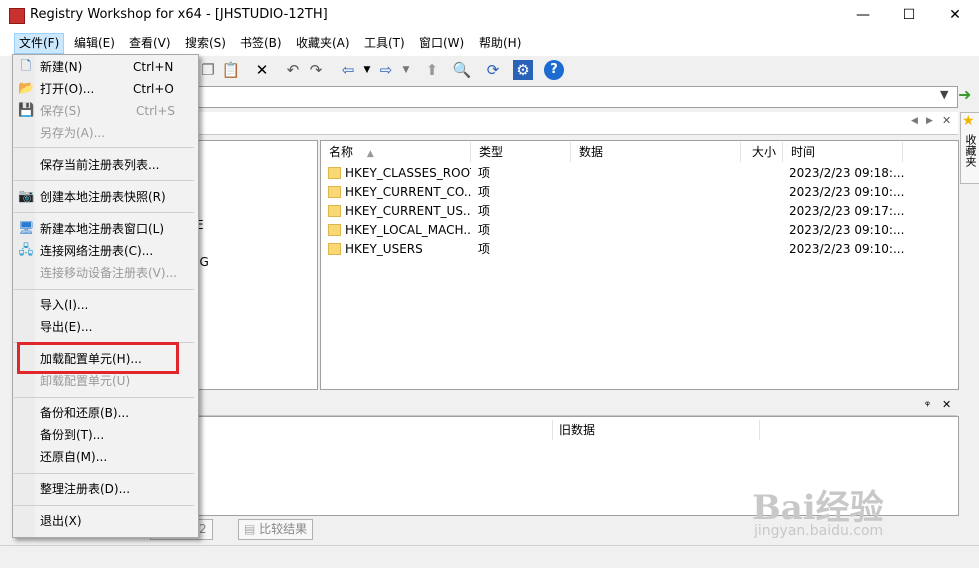 The image size is (979, 568). Describe the element at coordinates (521, 152) in the screenshot. I see `column-header-type: 类型` at that location.